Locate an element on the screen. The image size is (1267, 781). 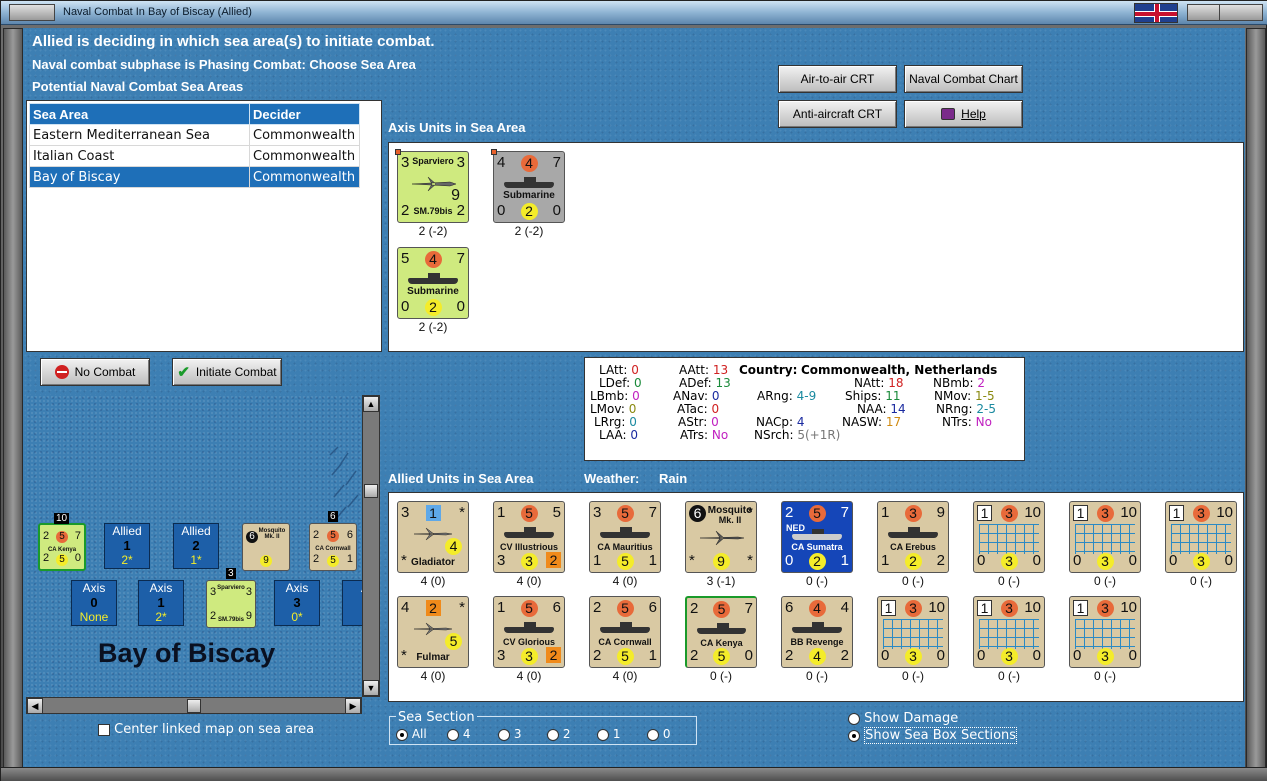
initiate-combat-button: ✔ Initiate Combat is located at coordinates (227, 372).